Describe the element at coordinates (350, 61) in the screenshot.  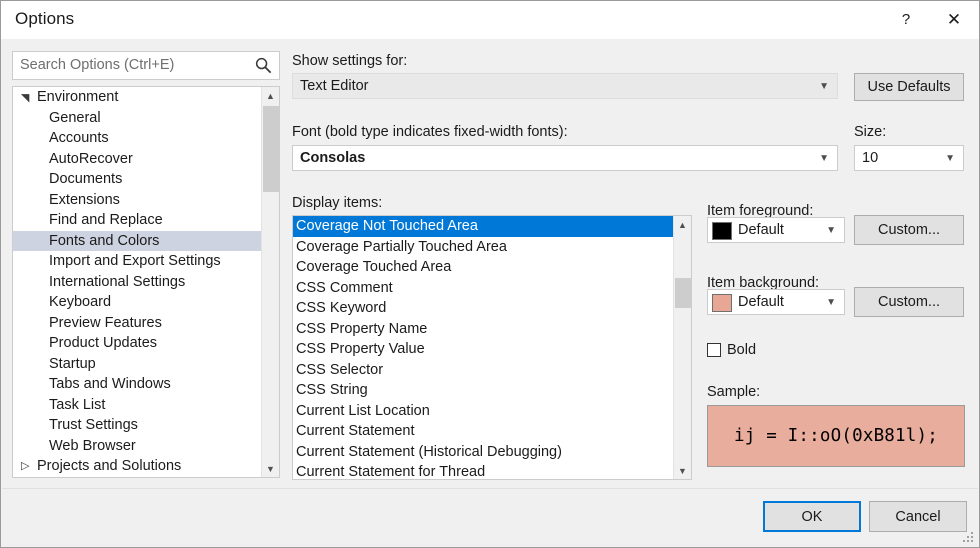
I see `show-settings-label: Show settings for:` at that location.